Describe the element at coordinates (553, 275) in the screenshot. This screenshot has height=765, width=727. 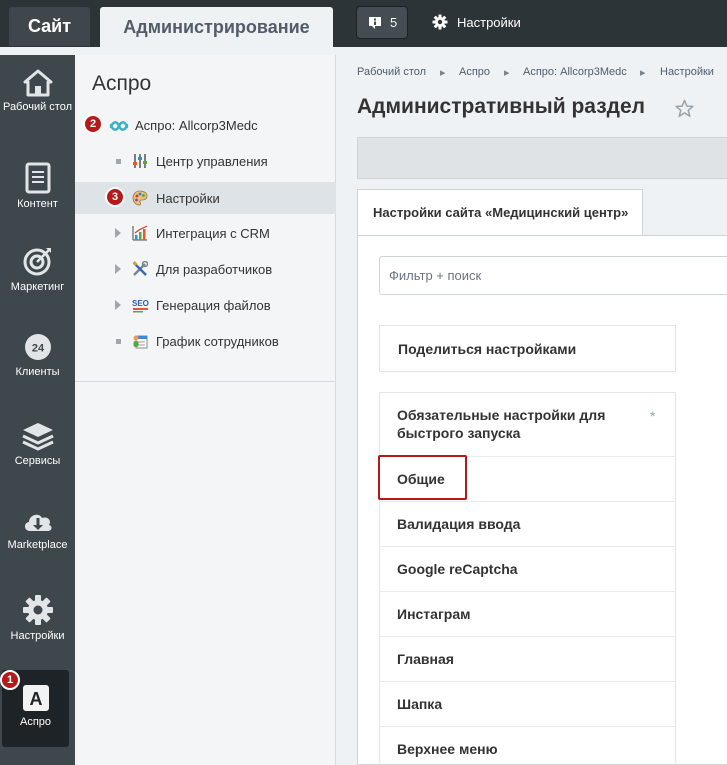
I see `filter-search-input` at that location.